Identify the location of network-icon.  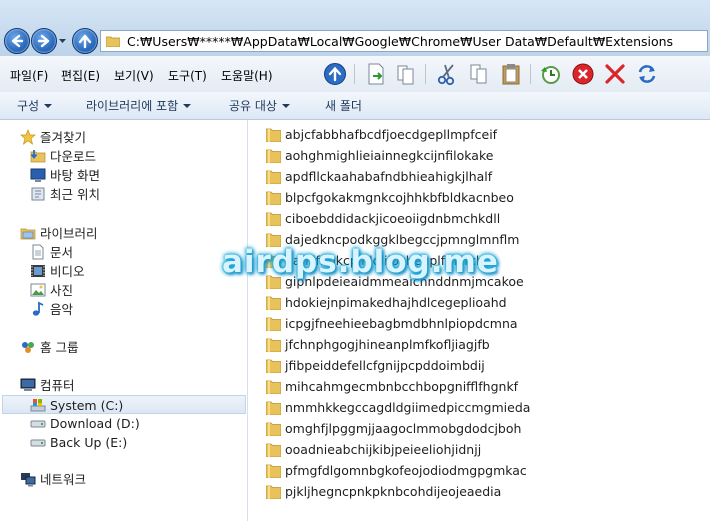
(28, 480).